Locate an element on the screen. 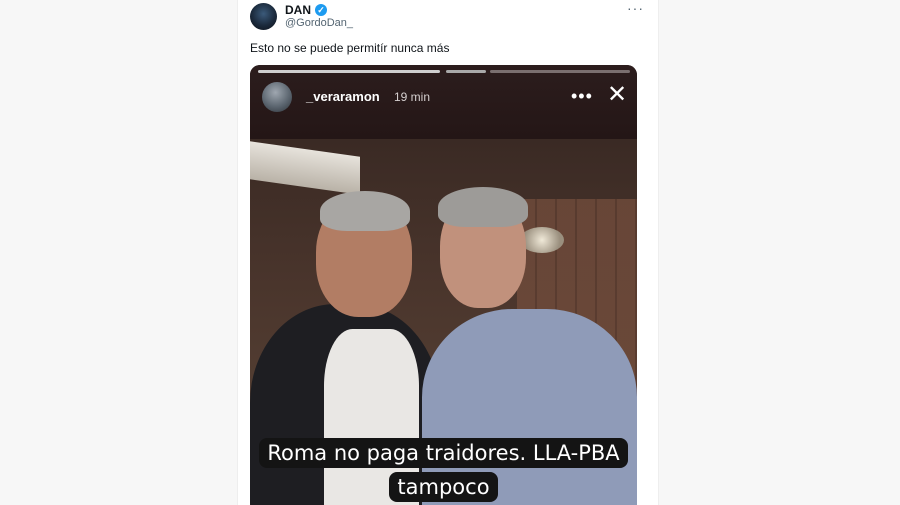 This screenshot has height=505, width=900. author-handle: @GordoDan_ is located at coordinates (319, 23).